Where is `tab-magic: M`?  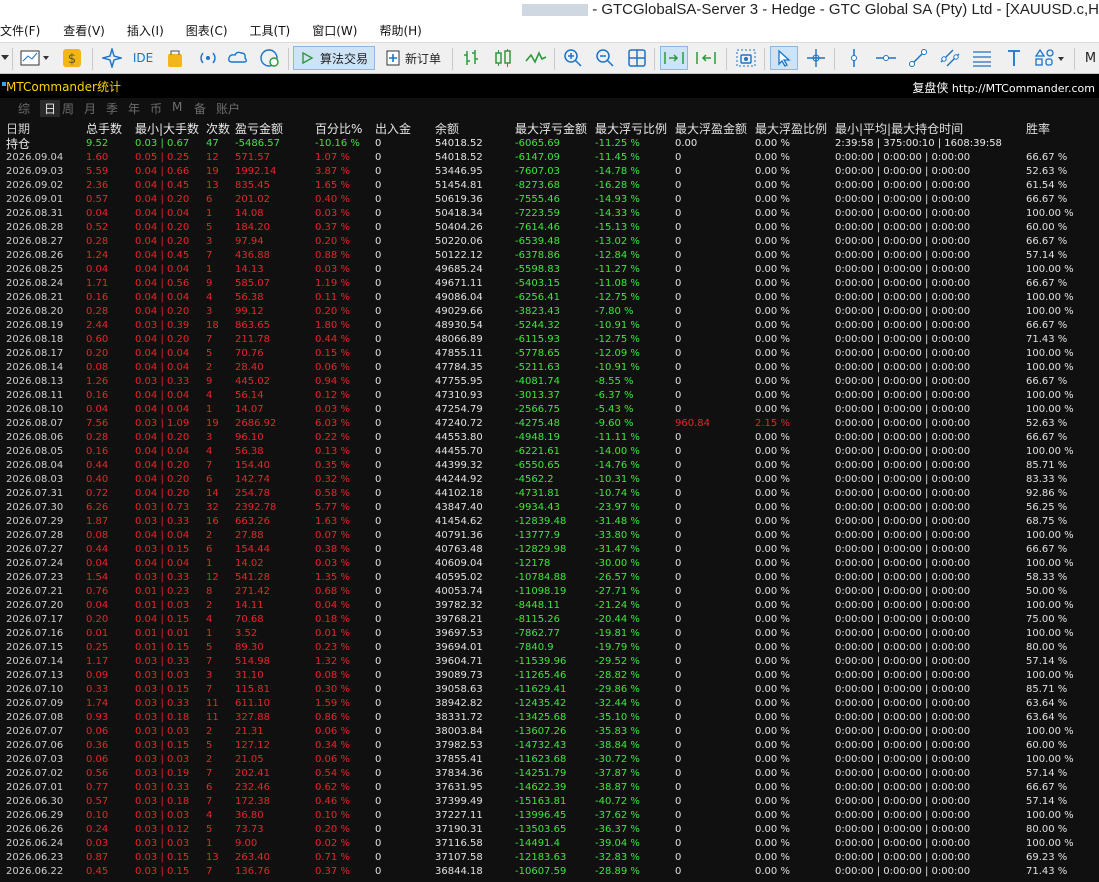 tab-magic: M is located at coordinates (183, 108).